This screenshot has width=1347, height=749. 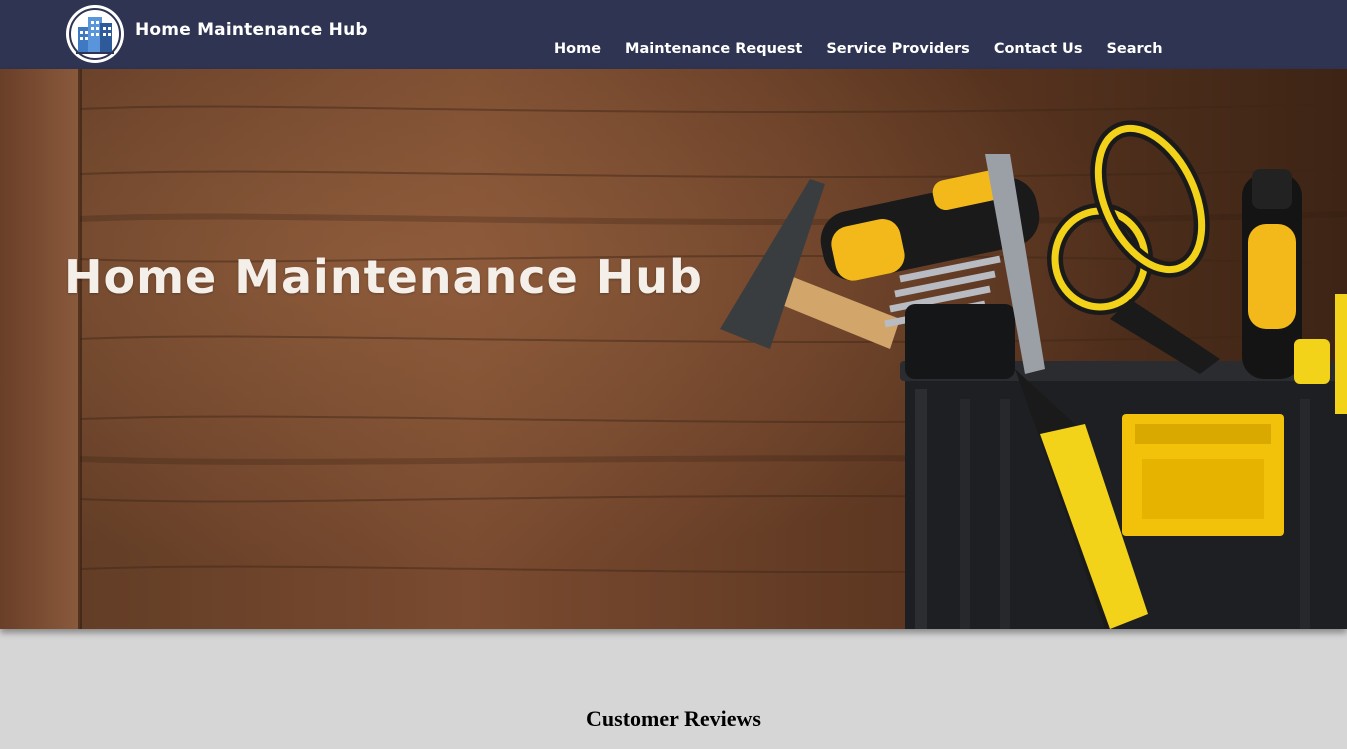 I want to click on nav-service-providers: Service Providers, so click(x=898, y=52).